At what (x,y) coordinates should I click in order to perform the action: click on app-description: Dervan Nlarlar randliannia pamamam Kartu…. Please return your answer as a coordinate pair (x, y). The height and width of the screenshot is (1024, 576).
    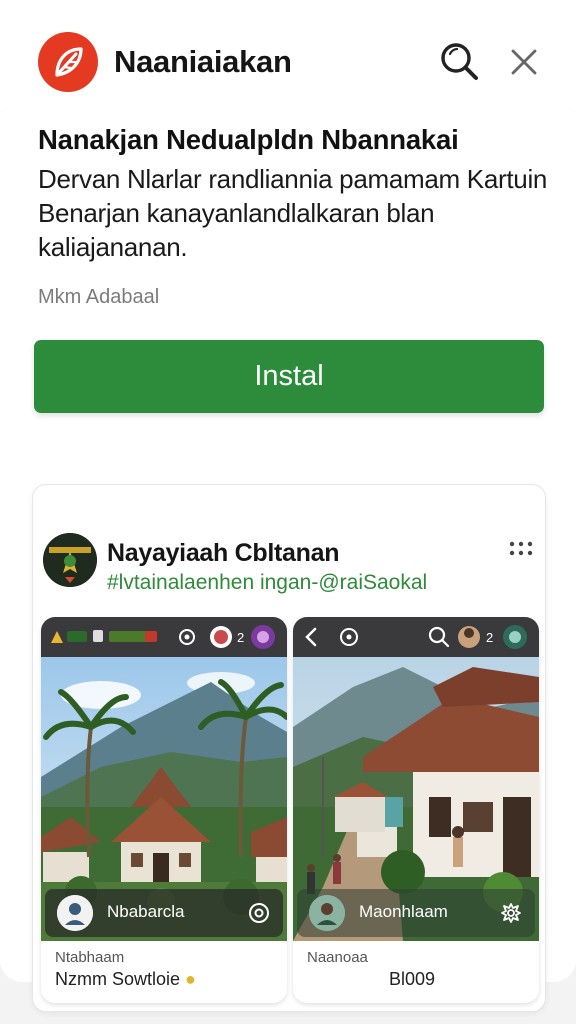
    Looking at the image, I should click on (293, 213).